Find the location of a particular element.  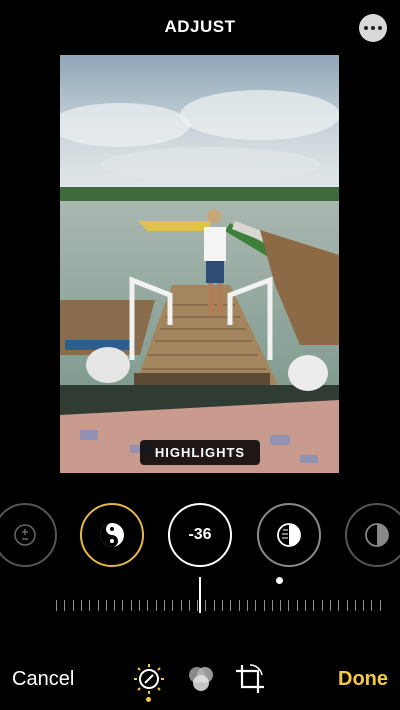

crop-rotate-icon is located at coordinates (250, 679).